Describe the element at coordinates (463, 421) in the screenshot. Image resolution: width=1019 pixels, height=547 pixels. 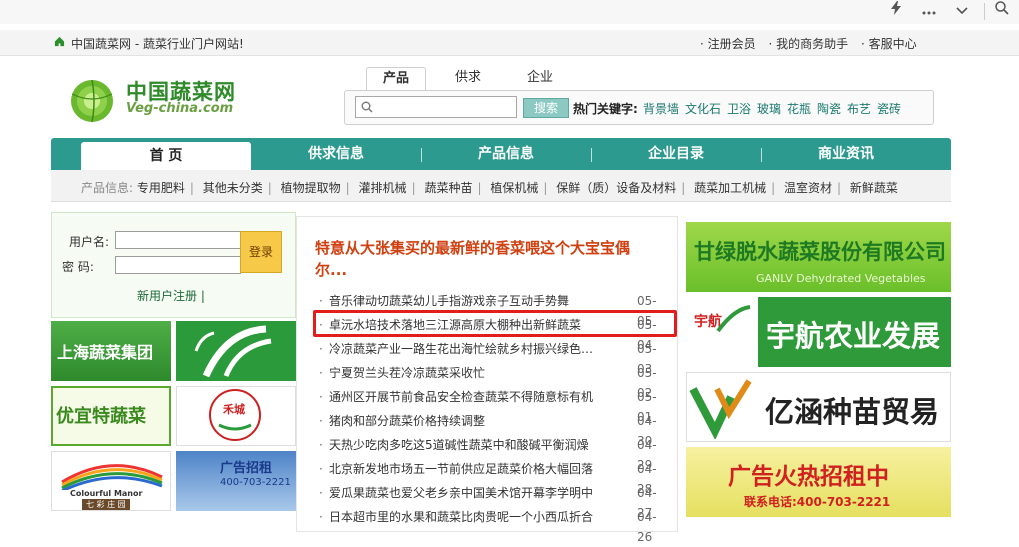
I see `news-title: 猪肉和部分蔬菜价格持续调整` at that location.